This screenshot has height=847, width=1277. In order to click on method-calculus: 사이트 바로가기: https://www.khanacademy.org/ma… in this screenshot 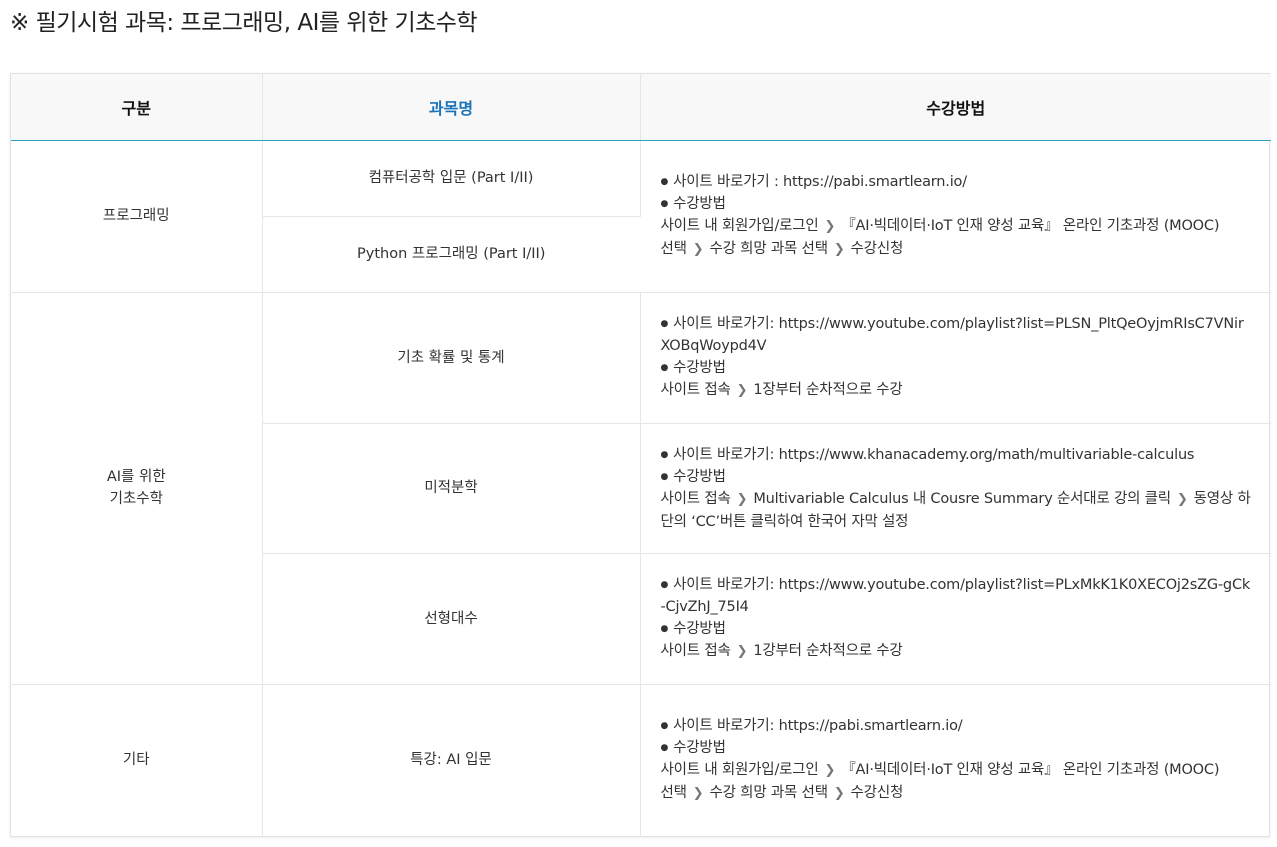, I will do `click(955, 488)`.